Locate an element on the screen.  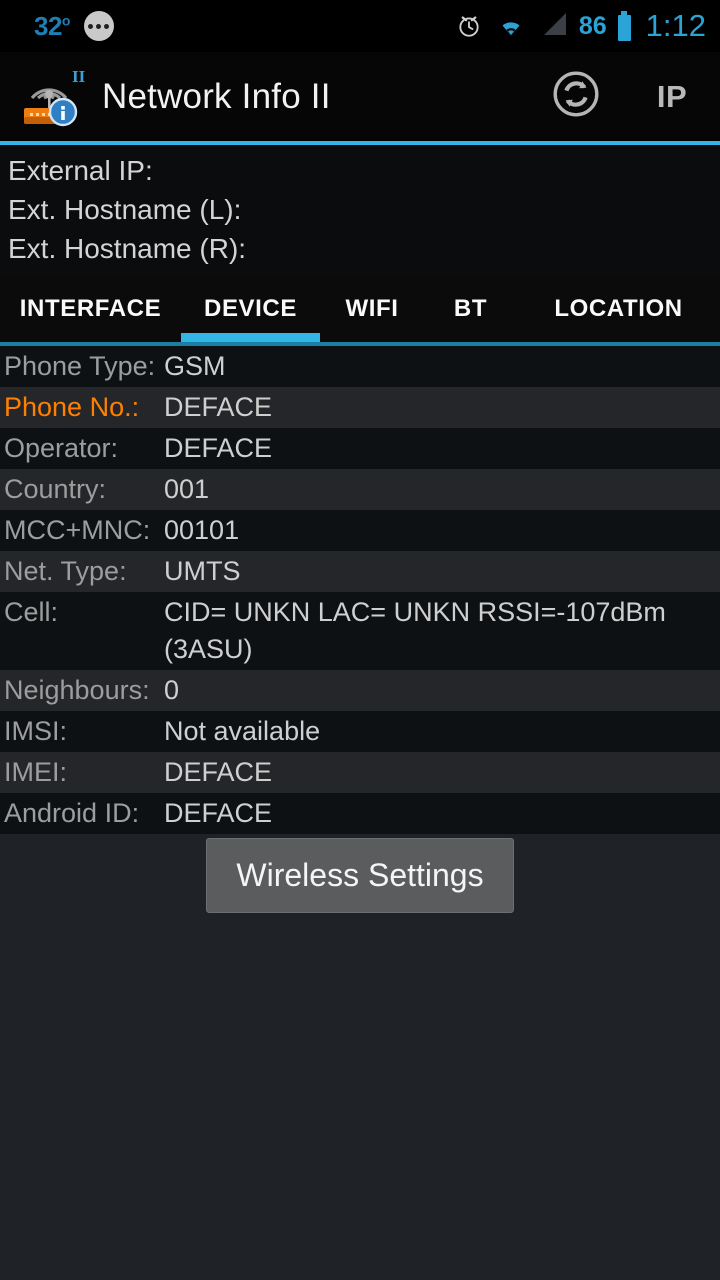
row-label: Operator: is located at coordinates (61, 448).